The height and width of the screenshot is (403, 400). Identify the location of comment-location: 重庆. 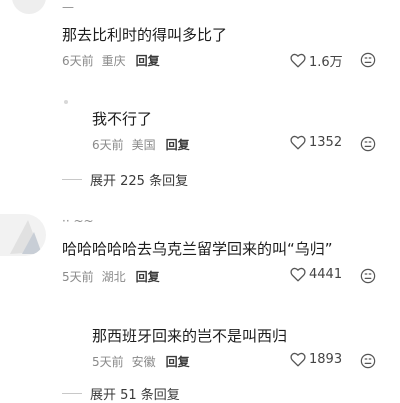
(113, 61).